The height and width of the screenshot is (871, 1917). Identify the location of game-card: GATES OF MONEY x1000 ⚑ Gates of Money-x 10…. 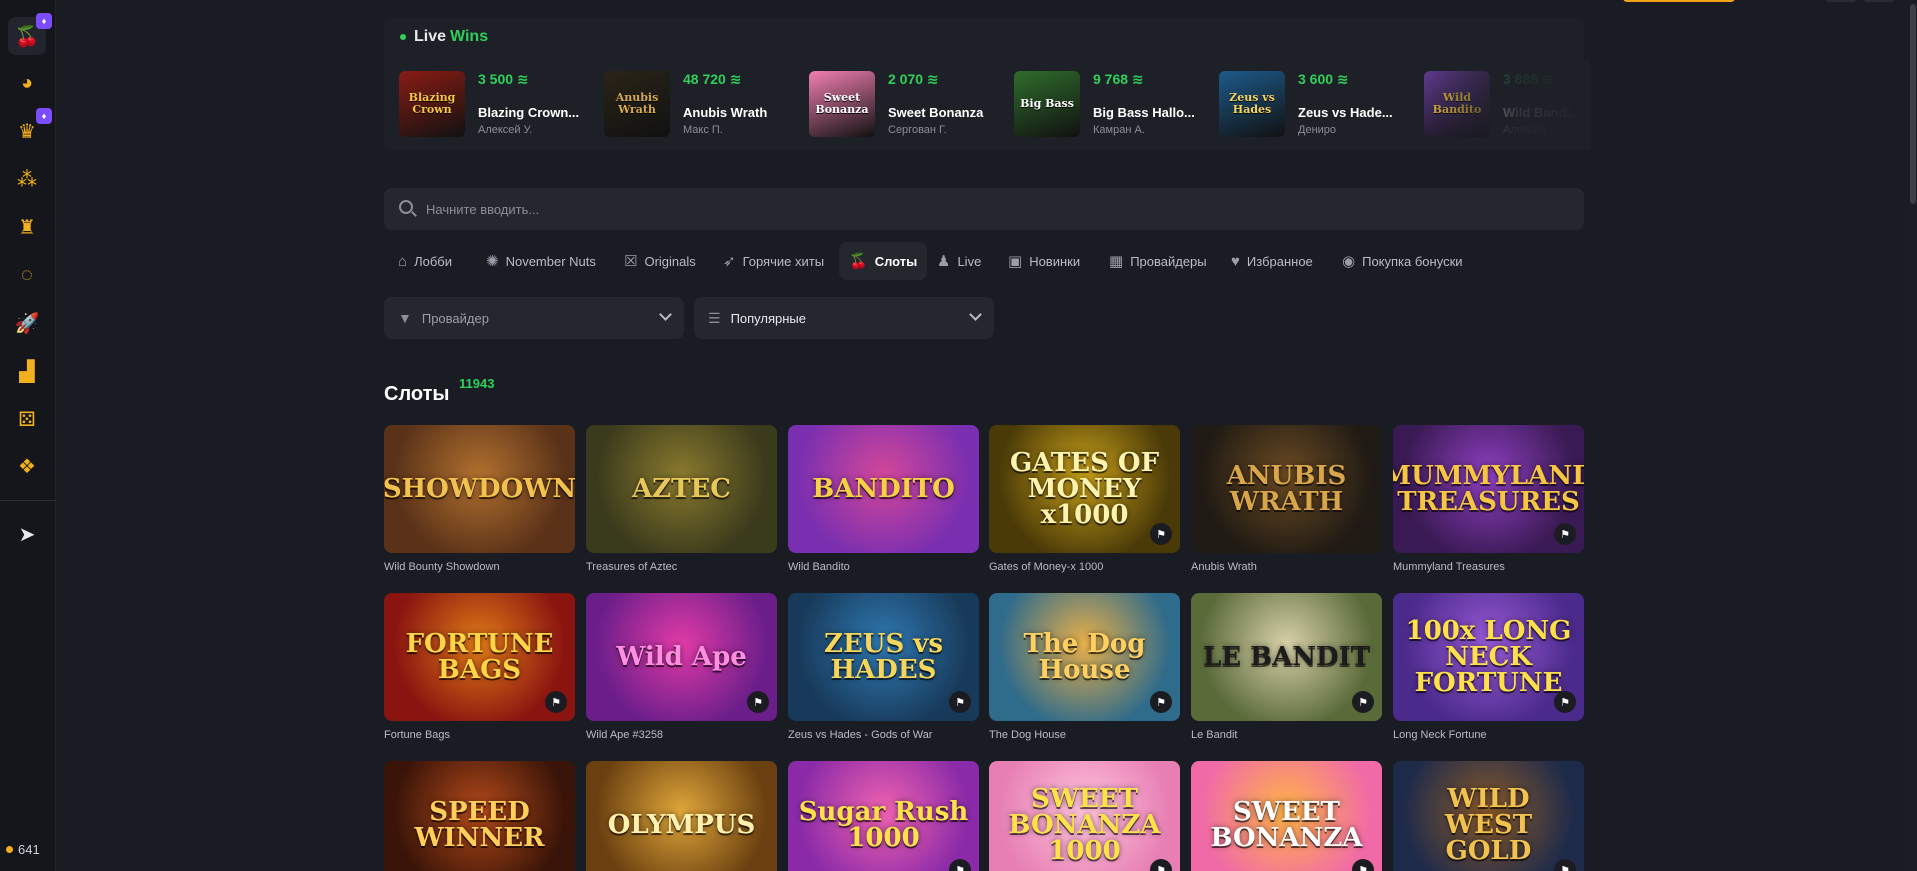
(1084, 499).